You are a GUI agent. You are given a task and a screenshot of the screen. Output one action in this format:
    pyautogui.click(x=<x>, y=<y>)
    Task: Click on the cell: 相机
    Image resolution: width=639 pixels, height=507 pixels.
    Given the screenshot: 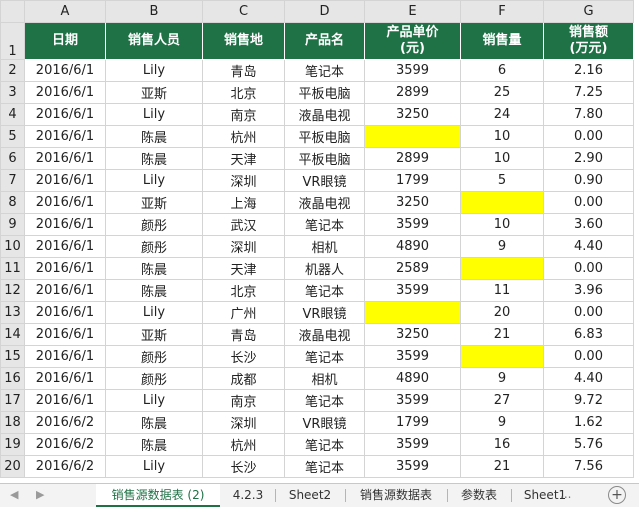 What is the action you would take?
    pyautogui.click(x=324, y=246)
    